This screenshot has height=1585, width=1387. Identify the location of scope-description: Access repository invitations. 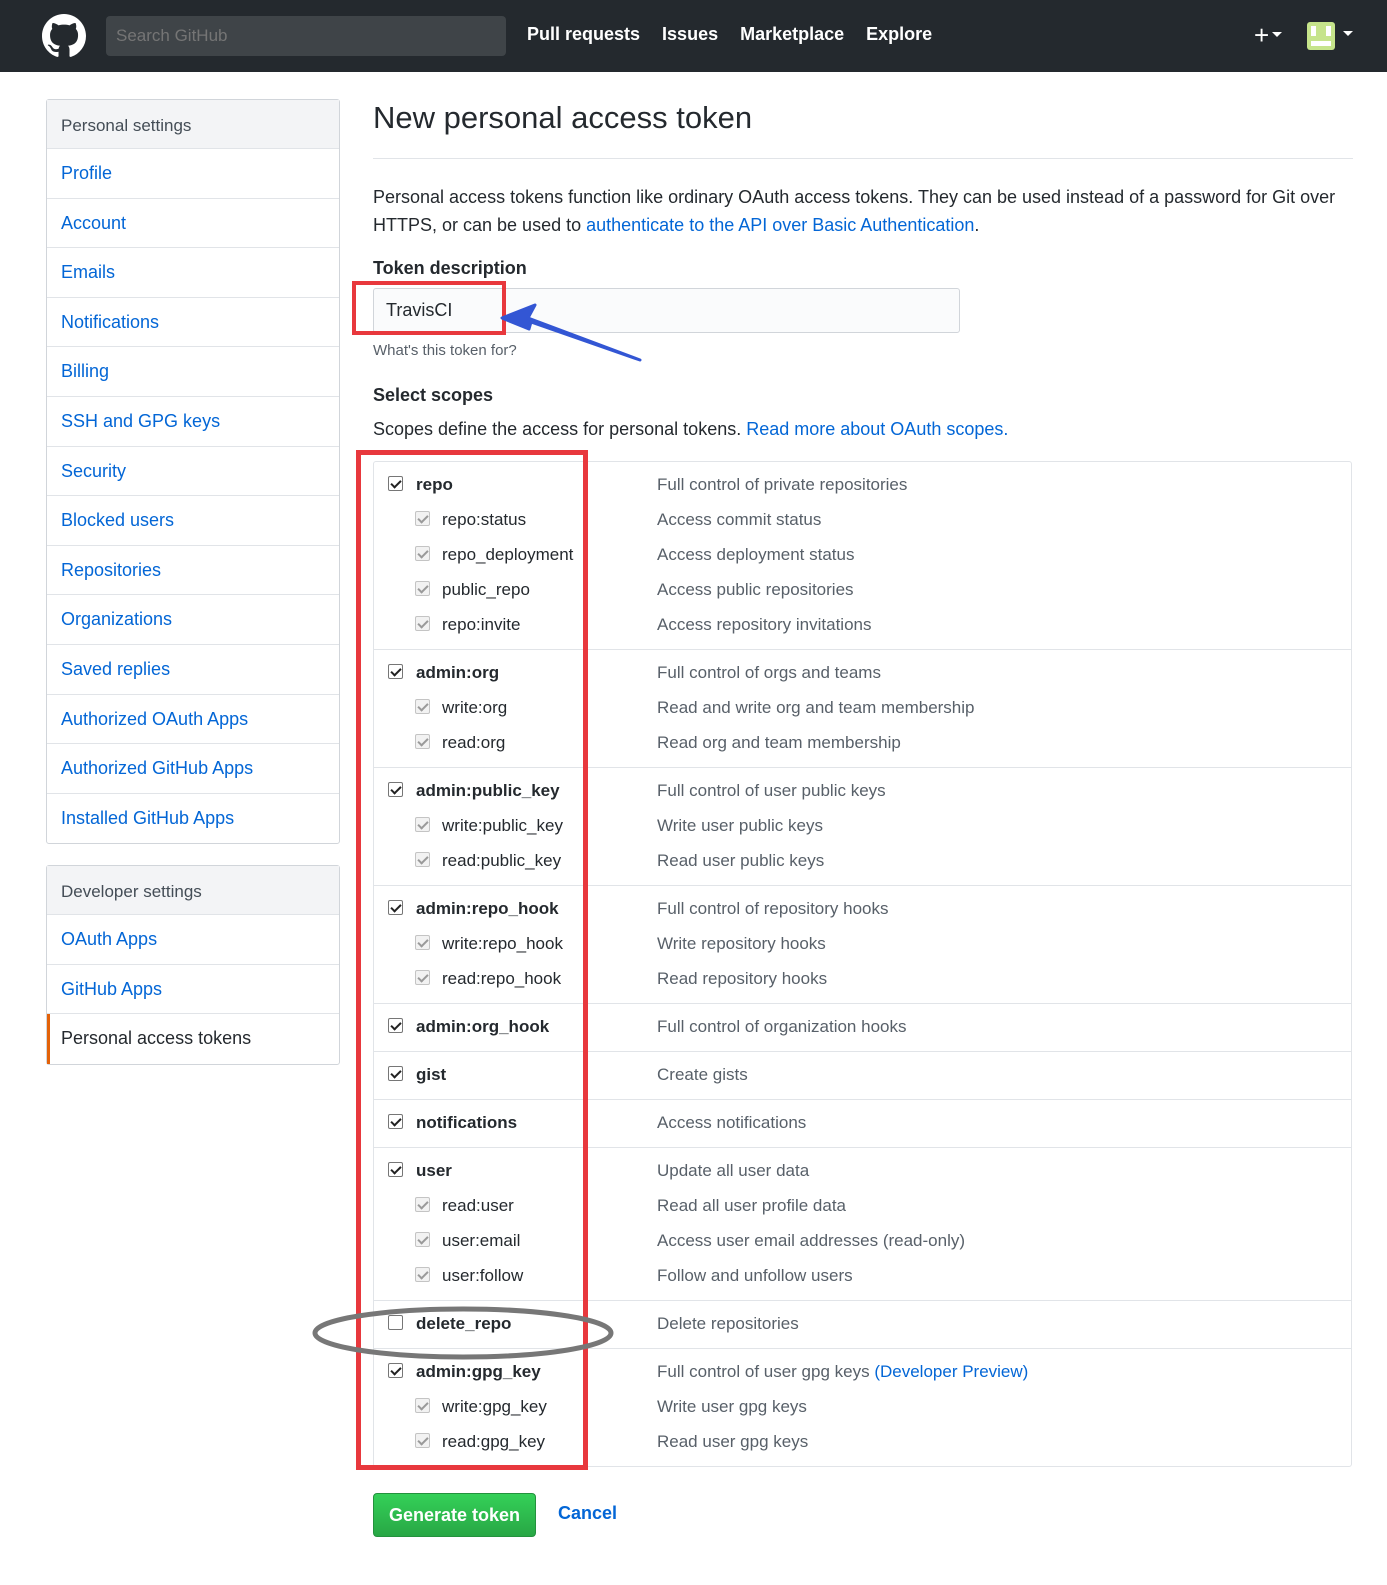
(764, 625).